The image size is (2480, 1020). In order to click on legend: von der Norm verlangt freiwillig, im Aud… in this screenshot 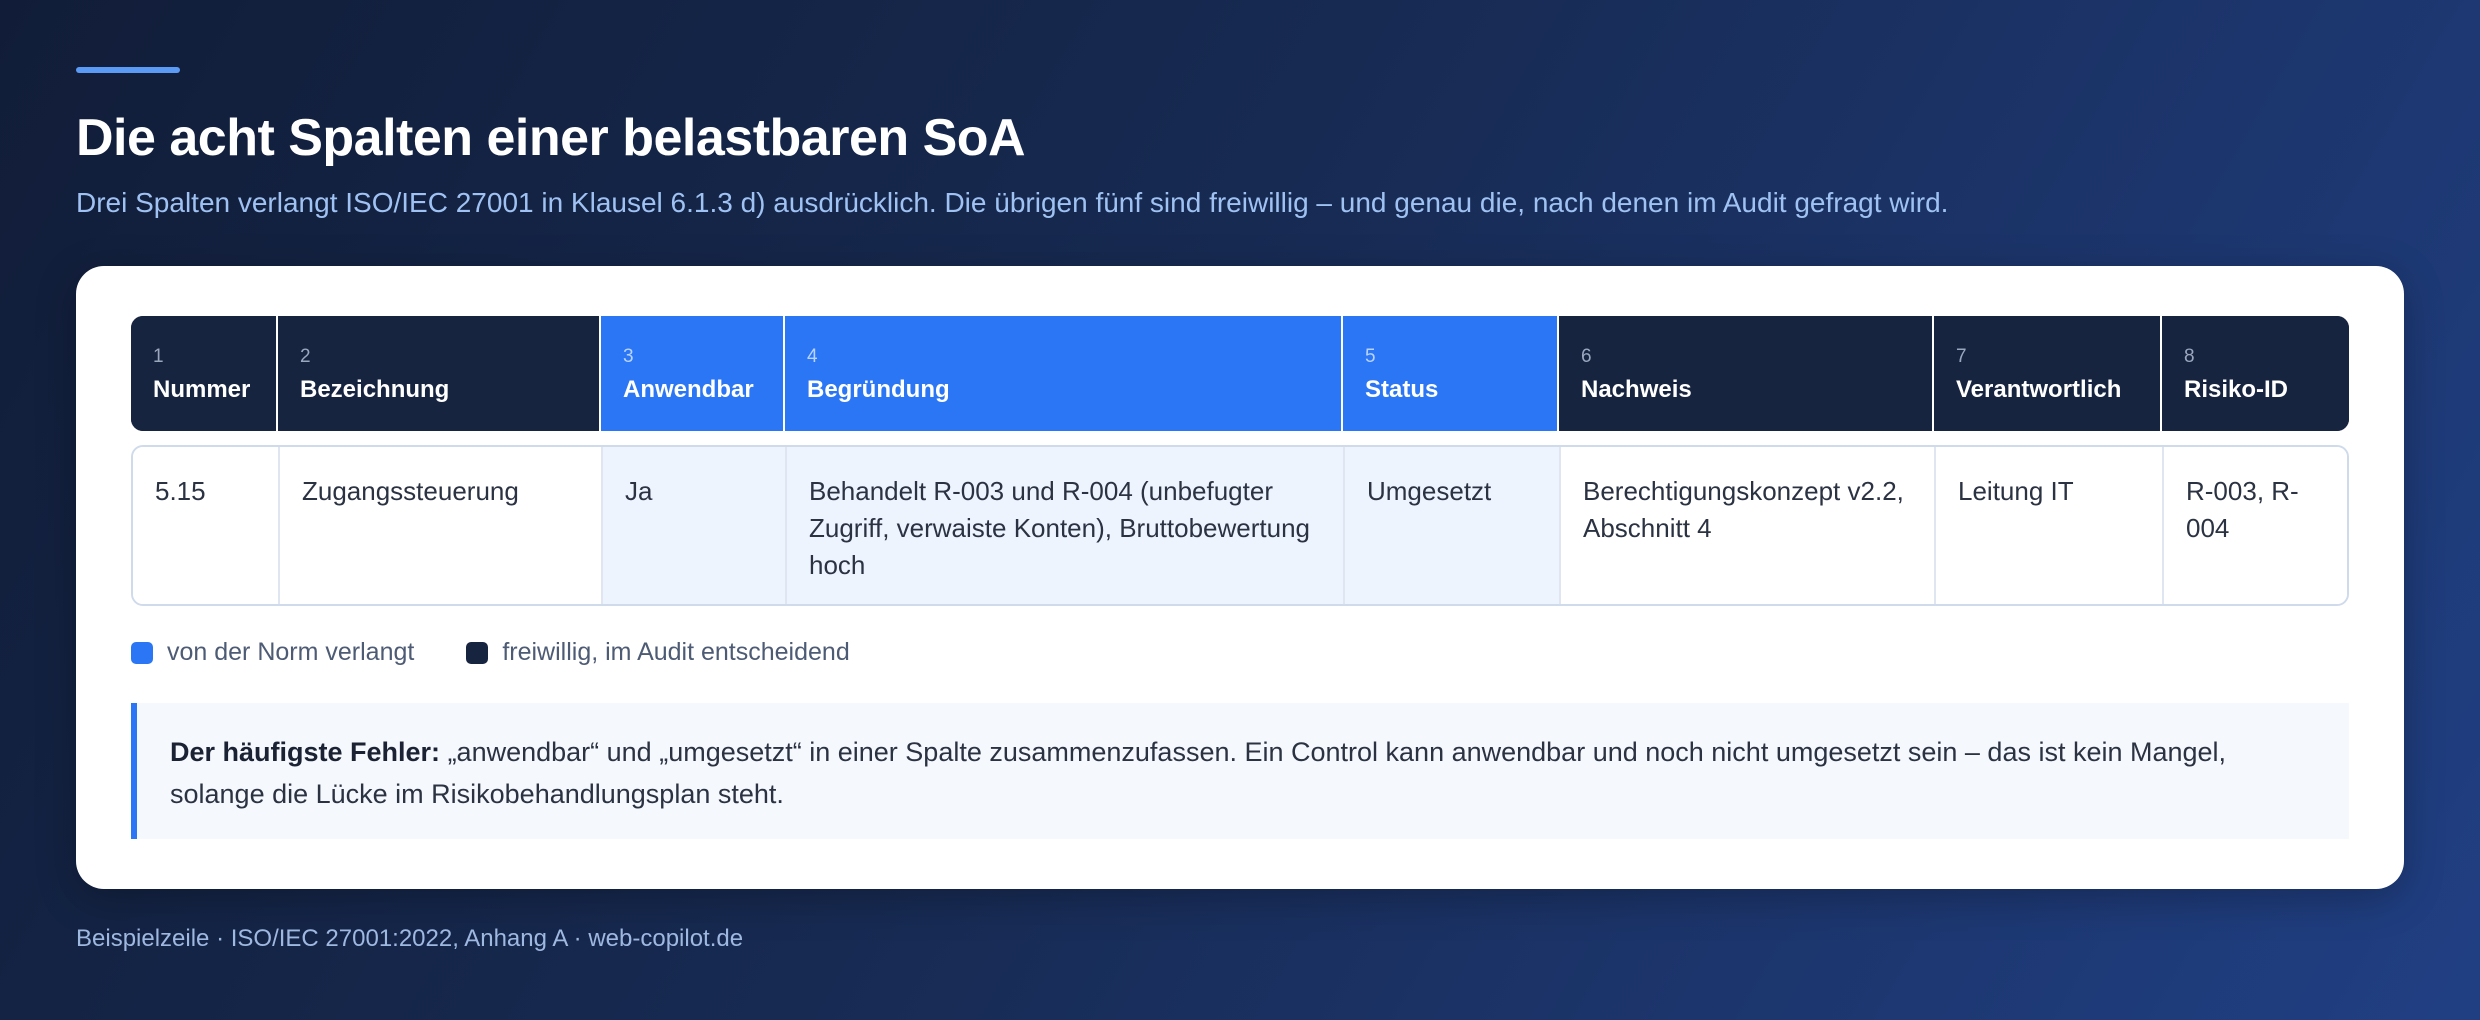, I will do `click(516, 652)`.